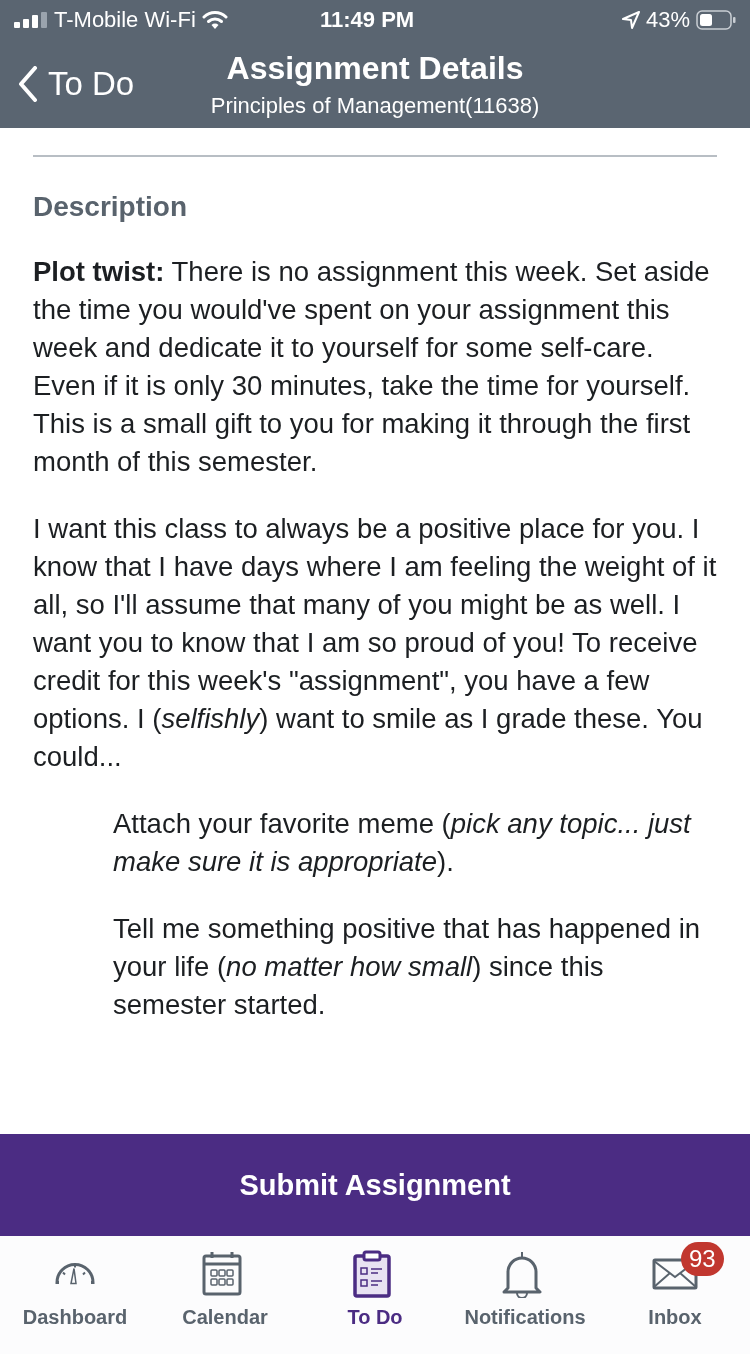 Image resolution: width=750 pixels, height=1354 pixels. Describe the element at coordinates (75, 1295) in the screenshot. I see `tab-button: Dashboard` at that location.